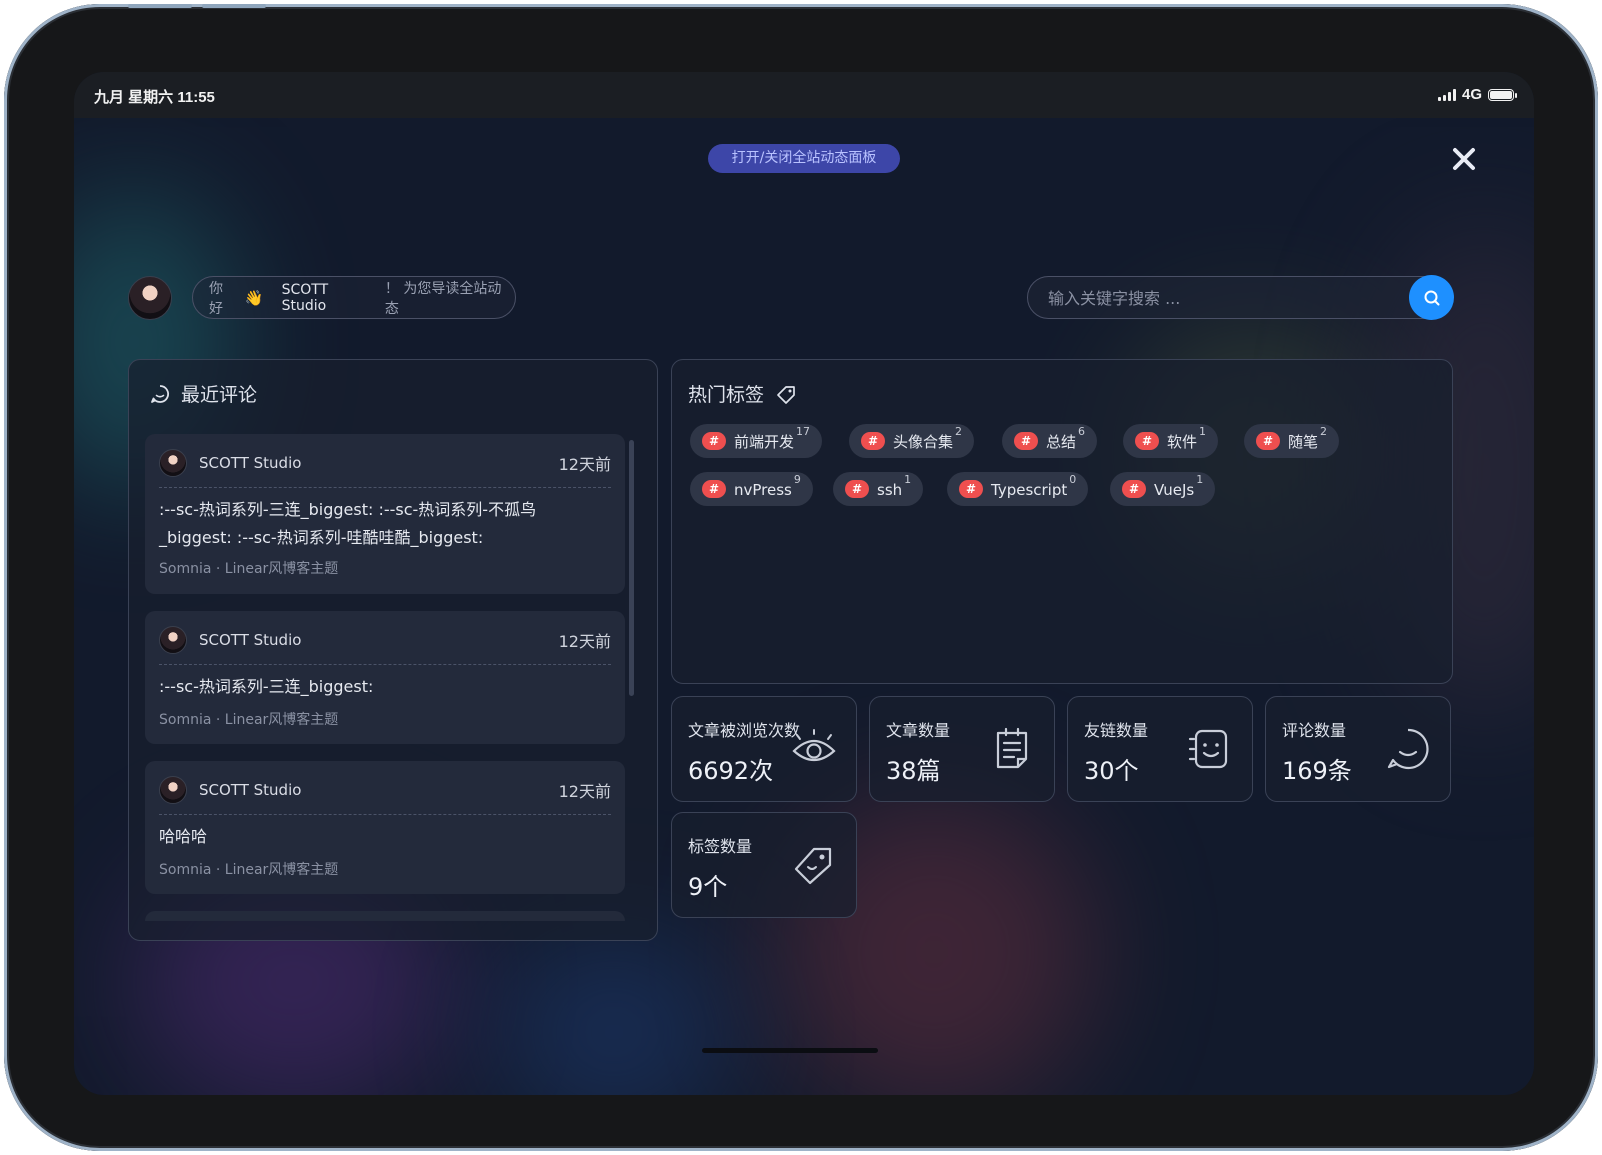 This screenshot has height=1155, width=1602. What do you see at coordinates (1303, 441) in the screenshot?
I see `tag-name: 随笔` at bounding box center [1303, 441].